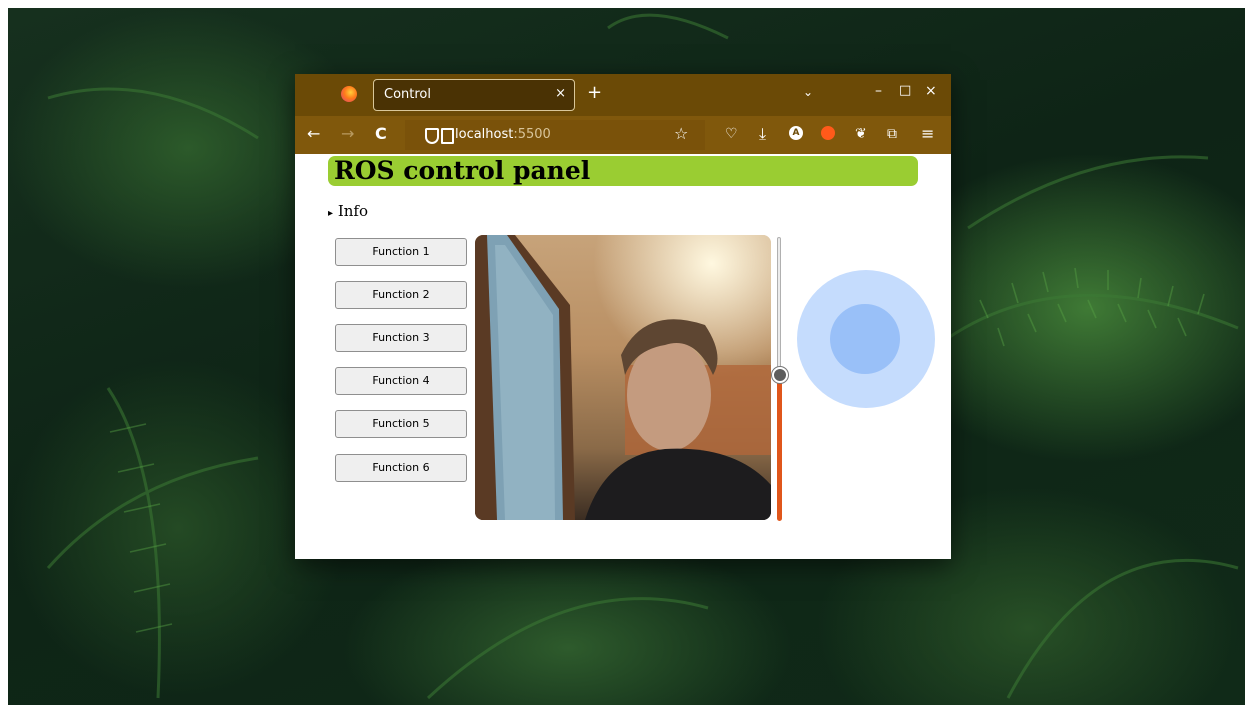 This screenshot has height=707, width=1247. I want to click on bookmark-star-icon: ☆, so click(681, 134).